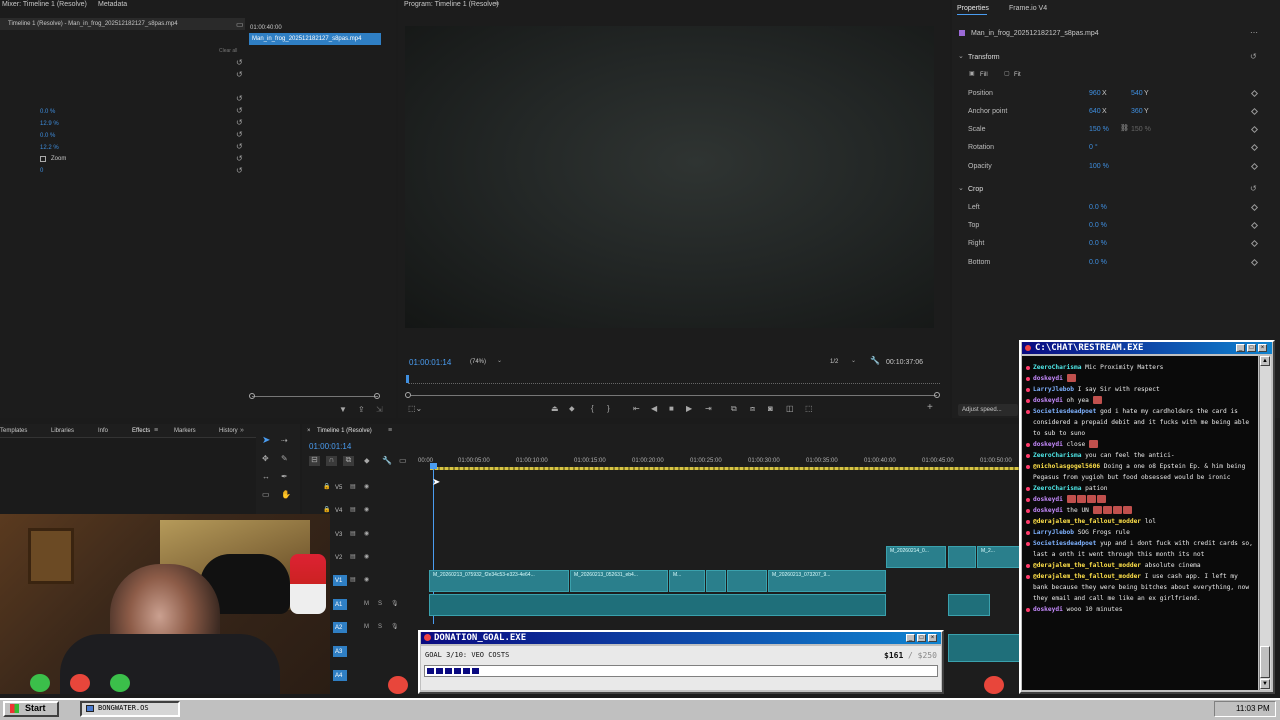 This screenshot has height=720, width=1280. Describe the element at coordinates (1053, 532) in the screenshot. I see `chat-username: LarryJlebob` at that location.